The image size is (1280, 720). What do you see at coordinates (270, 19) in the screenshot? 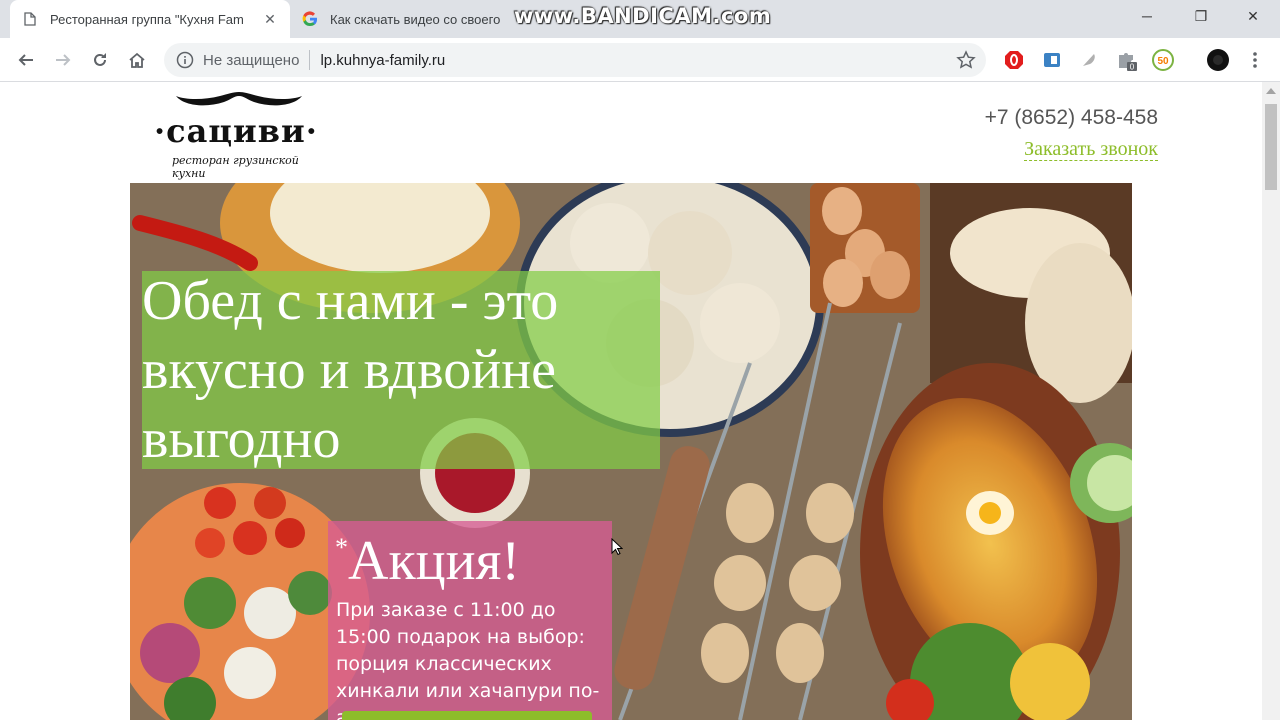
I see `close-icon: ✕` at bounding box center [270, 19].